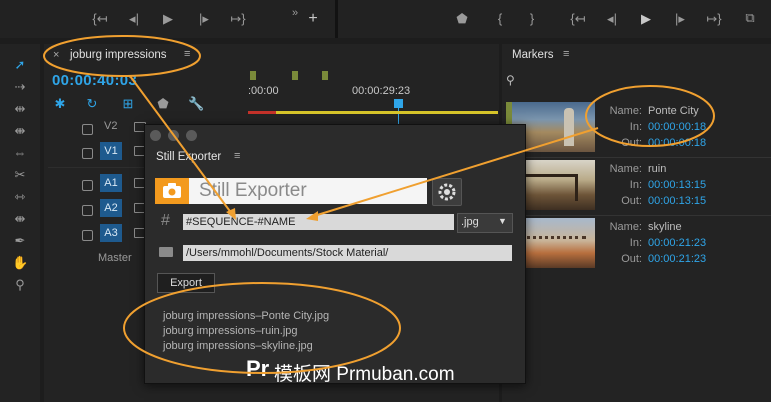  What do you see at coordinates (60, 104) in the screenshot?
I see `snap-icon: ✱` at bounding box center [60, 104].